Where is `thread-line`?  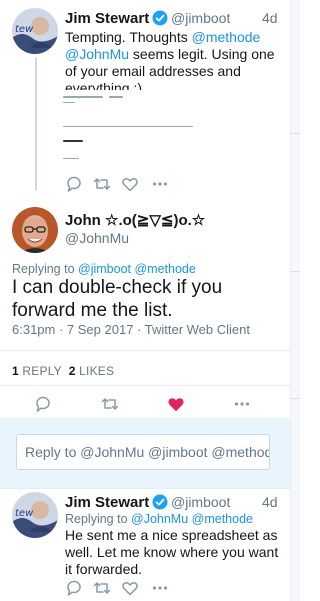 thread-line is located at coordinates (36, 124).